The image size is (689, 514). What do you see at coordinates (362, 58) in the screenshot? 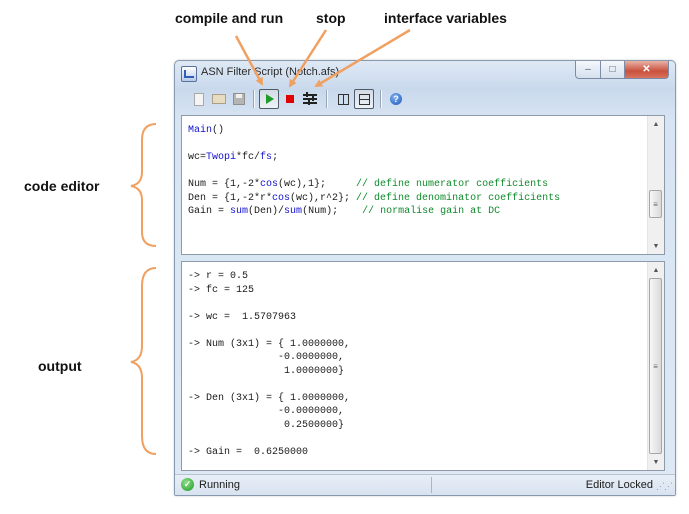
I see `arrow-interface-variables` at bounding box center [362, 58].